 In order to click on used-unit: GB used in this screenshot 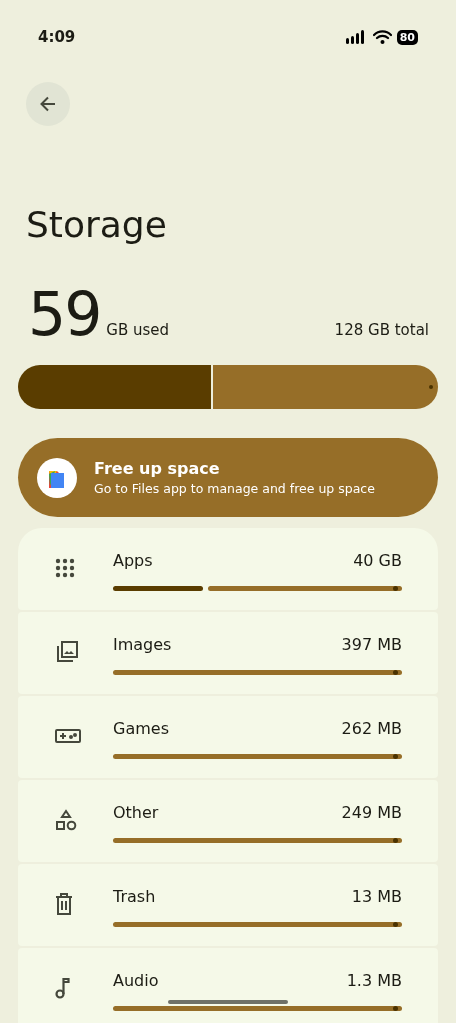, I will do `click(138, 330)`.